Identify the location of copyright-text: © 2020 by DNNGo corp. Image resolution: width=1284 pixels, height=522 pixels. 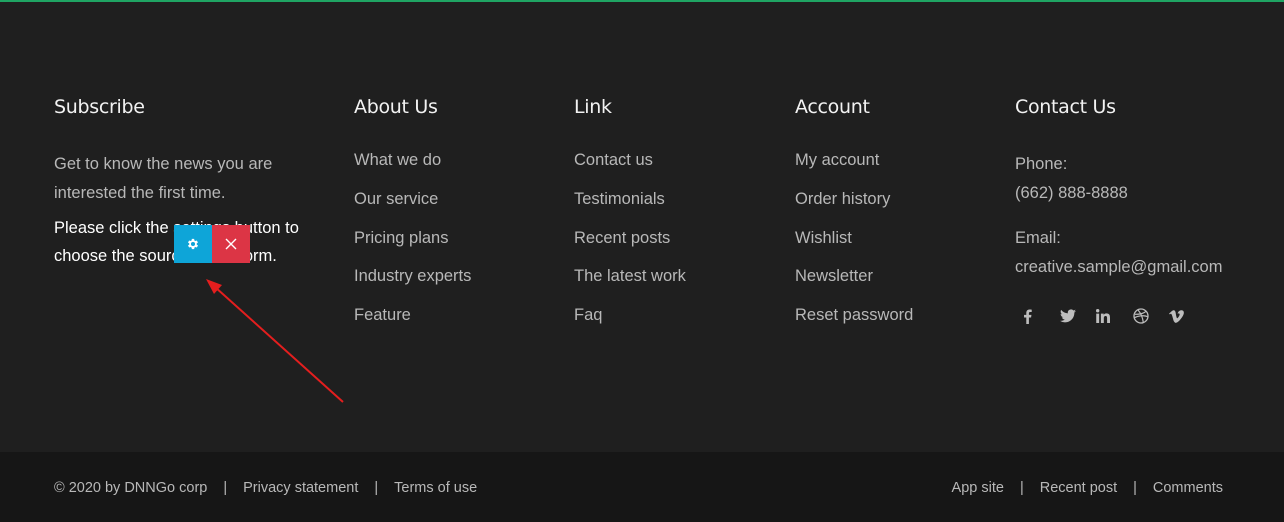
(131, 488).